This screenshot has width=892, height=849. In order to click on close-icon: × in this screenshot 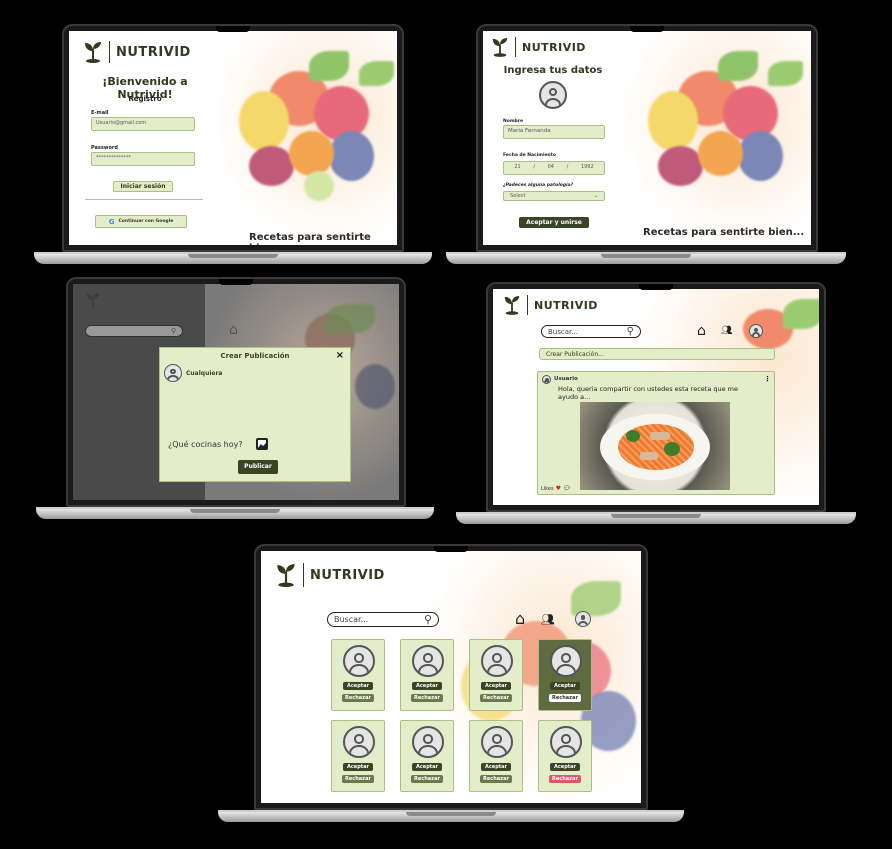, I will do `click(340, 355)`.